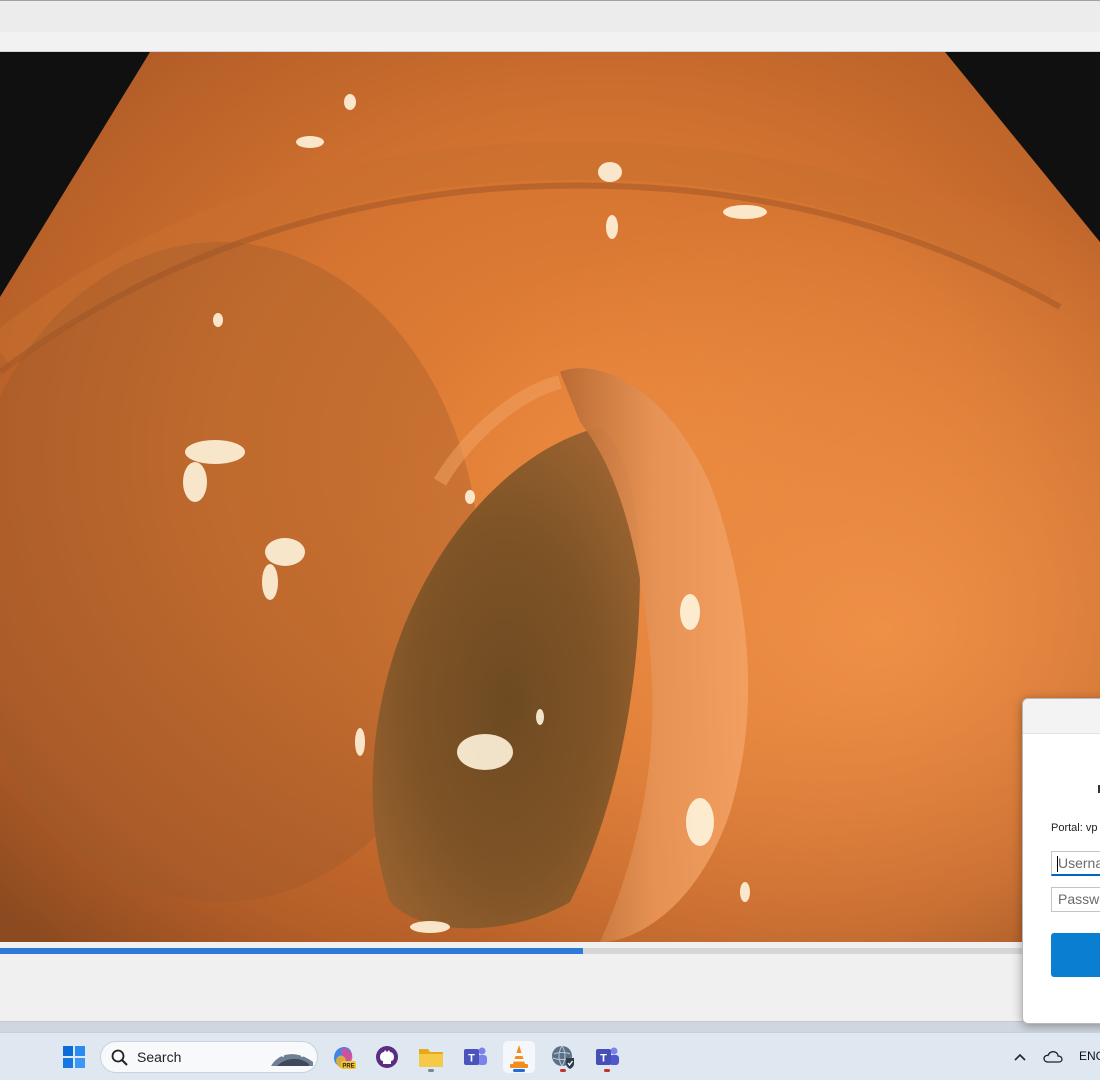 The height and width of the screenshot is (1080, 1100). What do you see at coordinates (563, 1057) in the screenshot?
I see `globalprotect-icon` at bounding box center [563, 1057].